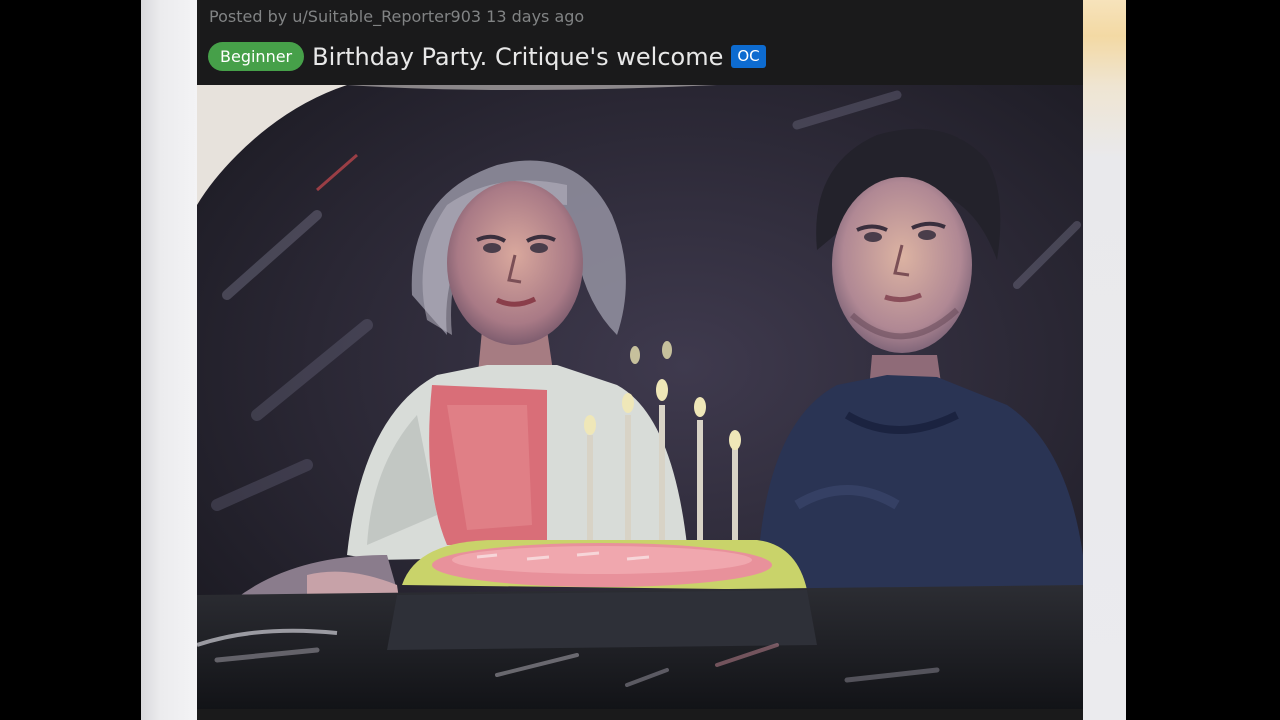 The image size is (1280, 720). What do you see at coordinates (1104, 360) in the screenshot?
I see `right-browser-margin` at bounding box center [1104, 360].